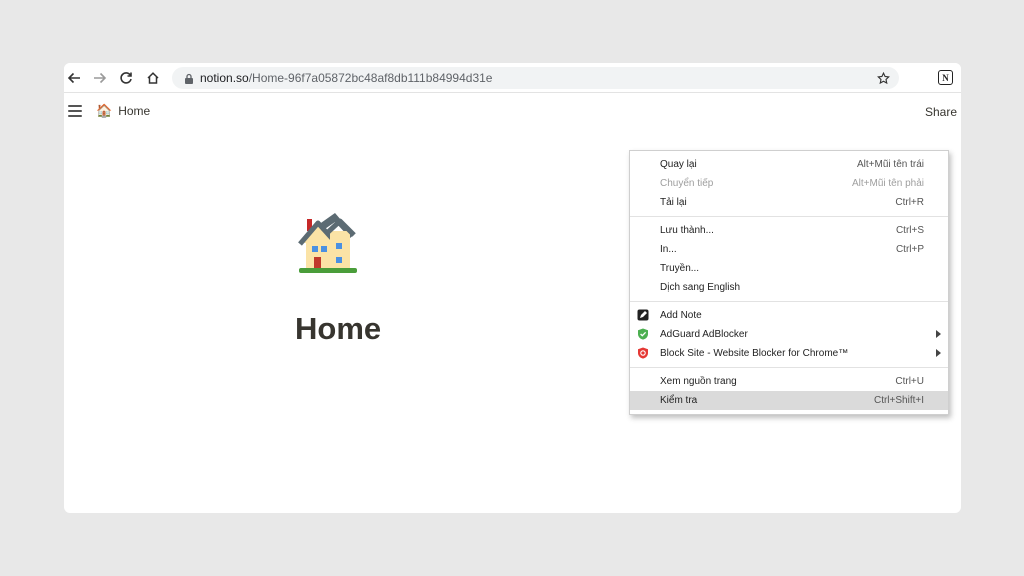 This screenshot has height=576, width=1024. Describe the element at coordinates (643, 334) in the screenshot. I see `adguard-shield-icon` at that location.